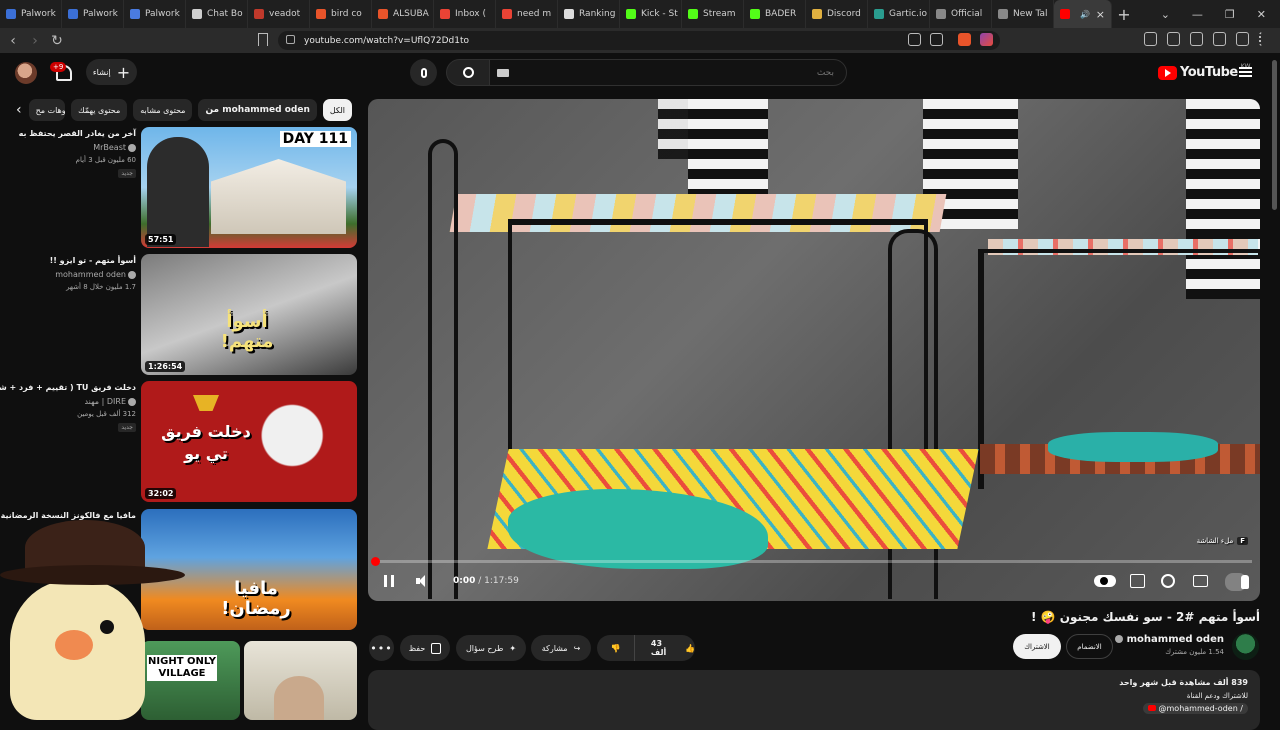 Image resolution: width=1280 pixels, height=730 pixels. What do you see at coordinates (914, 39) in the screenshot?
I see `translate-icon` at bounding box center [914, 39].